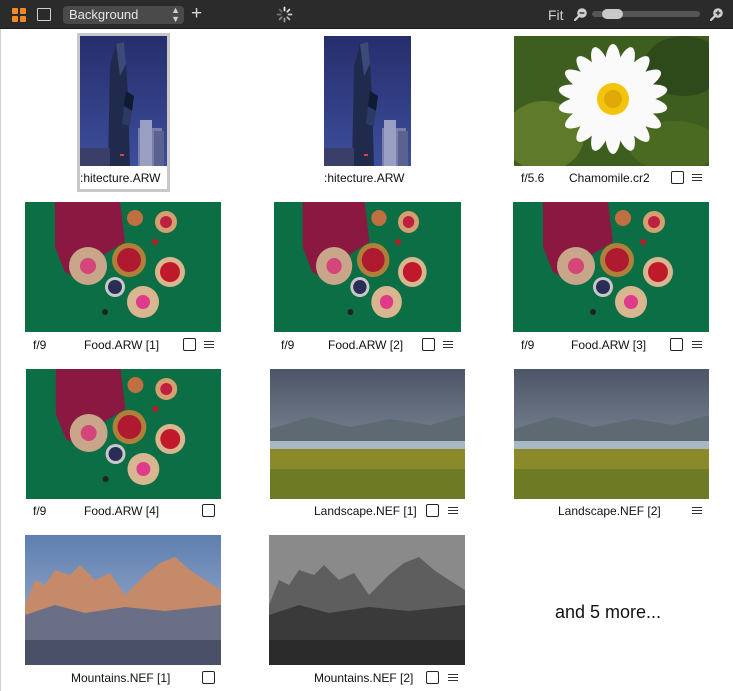 Image resolution: width=733 pixels, height=691 pixels. Describe the element at coordinates (609, 511) in the screenshot. I see `file-name-label: Landscape.NEF [2]` at that location.